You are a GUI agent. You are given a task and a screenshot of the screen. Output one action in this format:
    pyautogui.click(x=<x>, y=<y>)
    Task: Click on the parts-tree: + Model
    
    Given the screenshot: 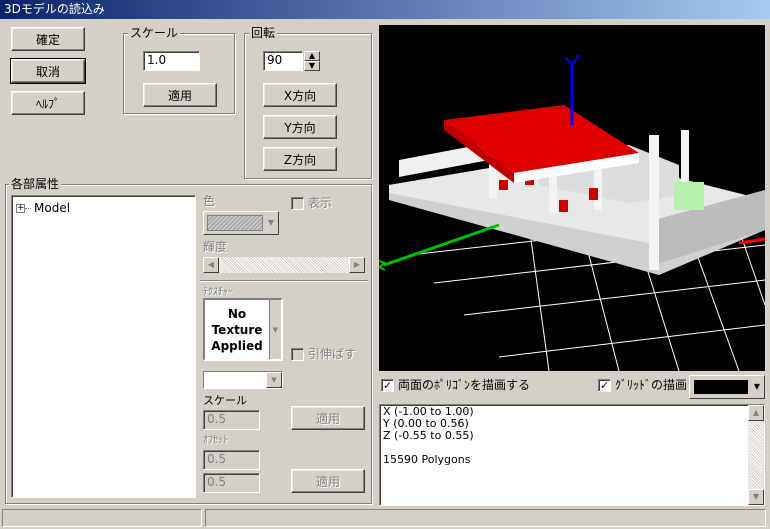 What is the action you would take?
    pyautogui.click(x=103, y=346)
    